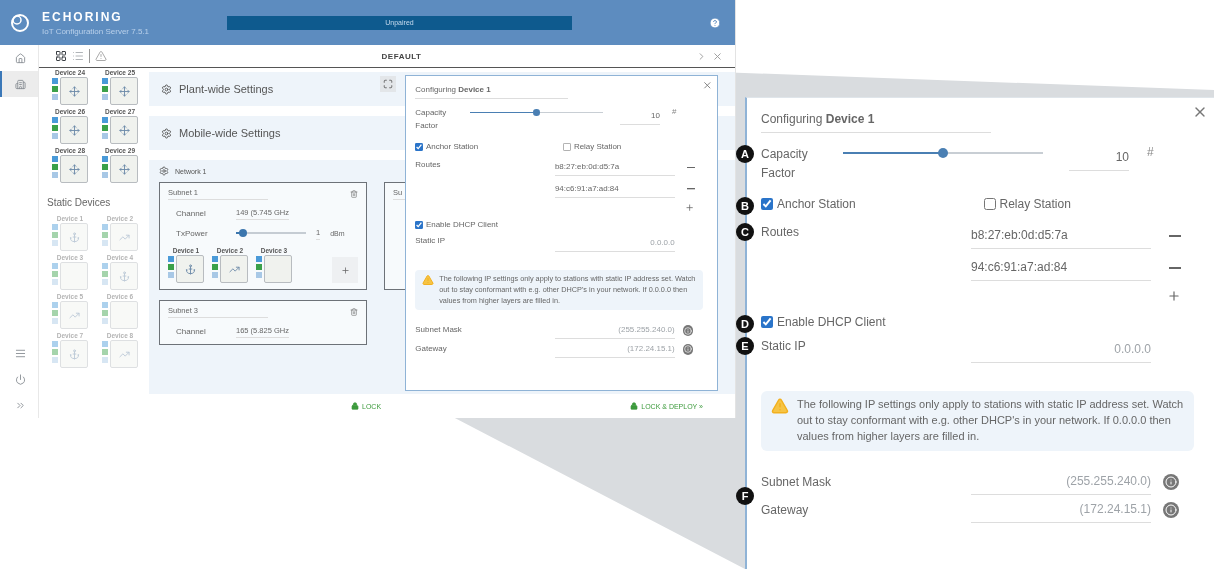  I want to click on field-label: Gateway, so click(785, 510).